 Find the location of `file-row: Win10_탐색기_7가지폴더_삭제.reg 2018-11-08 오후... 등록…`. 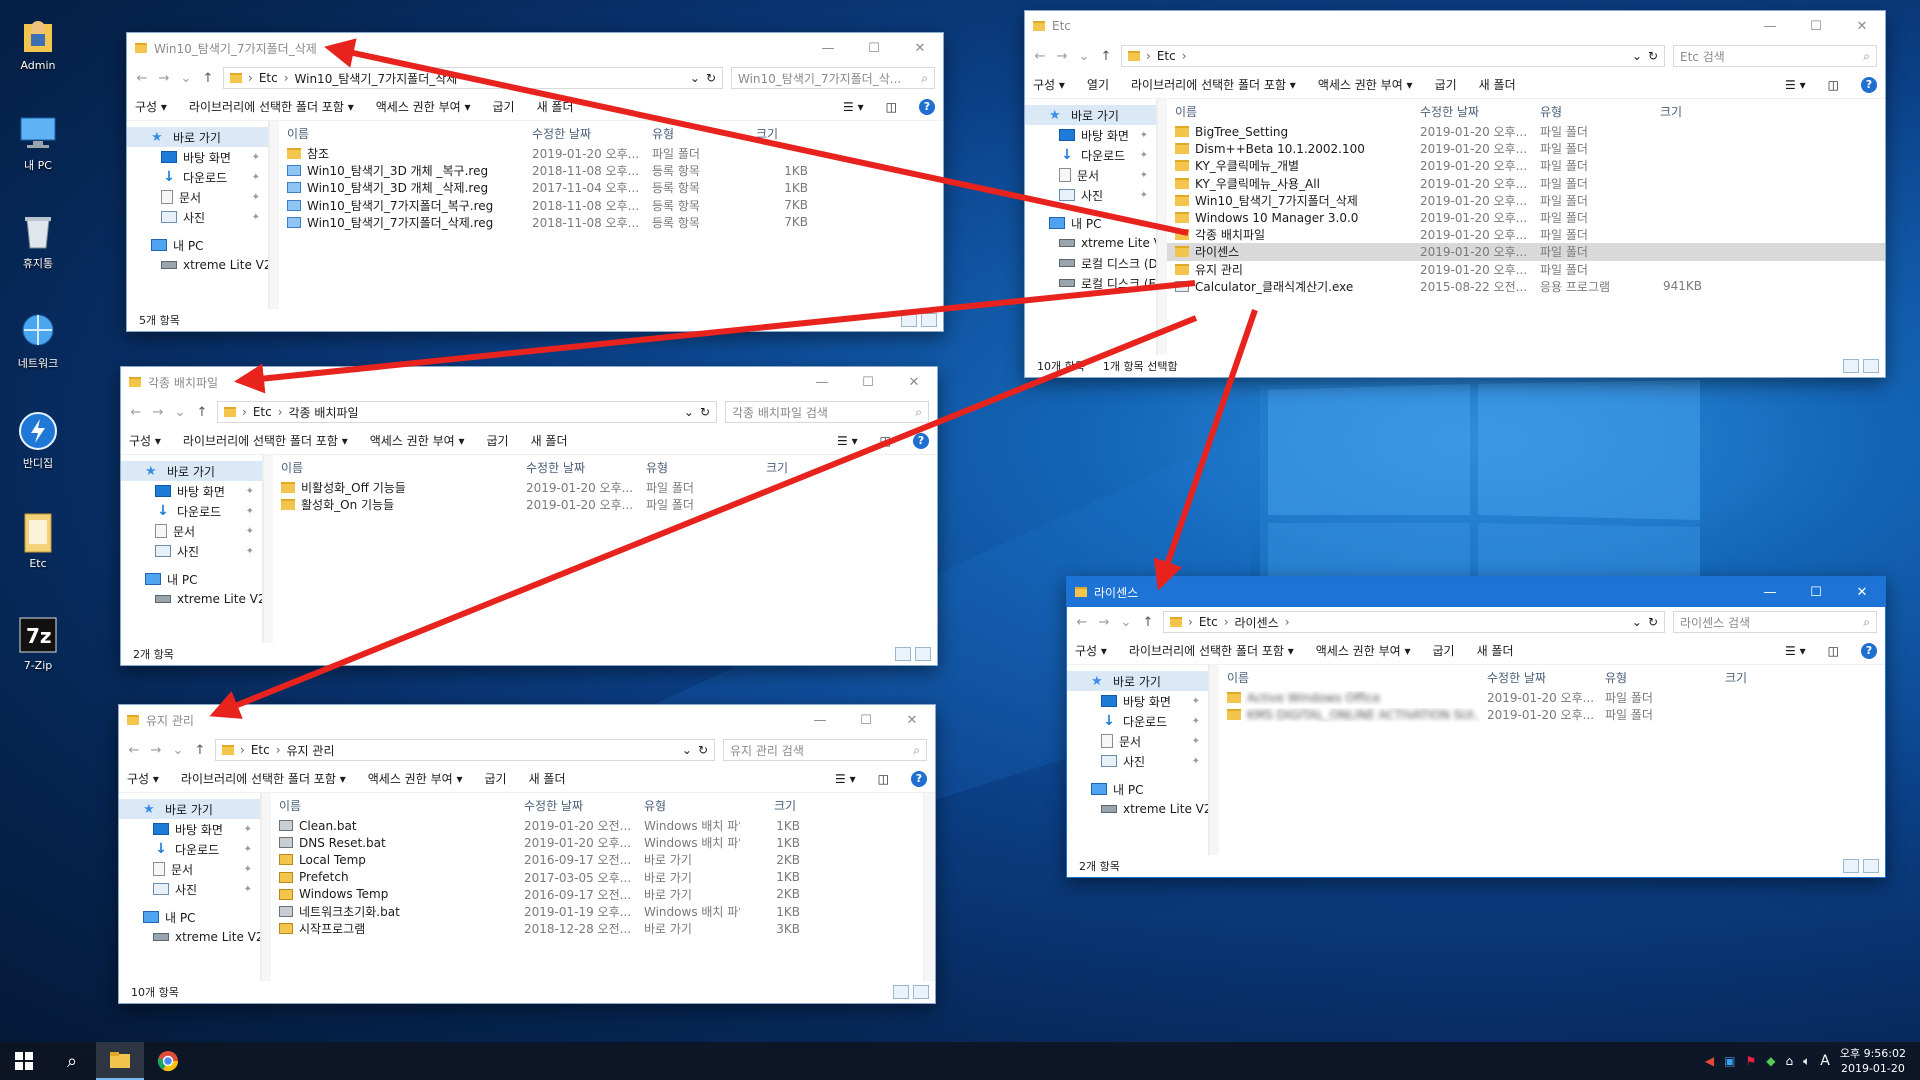

file-row: Win10_탐색기_7가지폴더_삭제.reg 2018-11-08 오후... 등록… is located at coordinates (611, 222).